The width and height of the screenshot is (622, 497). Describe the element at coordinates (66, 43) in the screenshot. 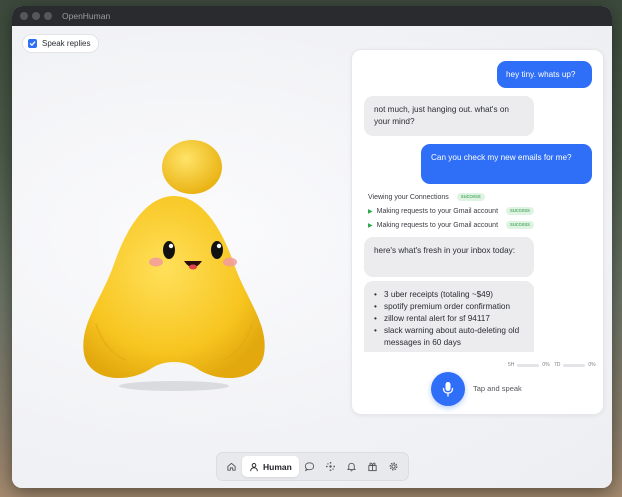

I see `speak-replies-label: Speak replies` at that location.